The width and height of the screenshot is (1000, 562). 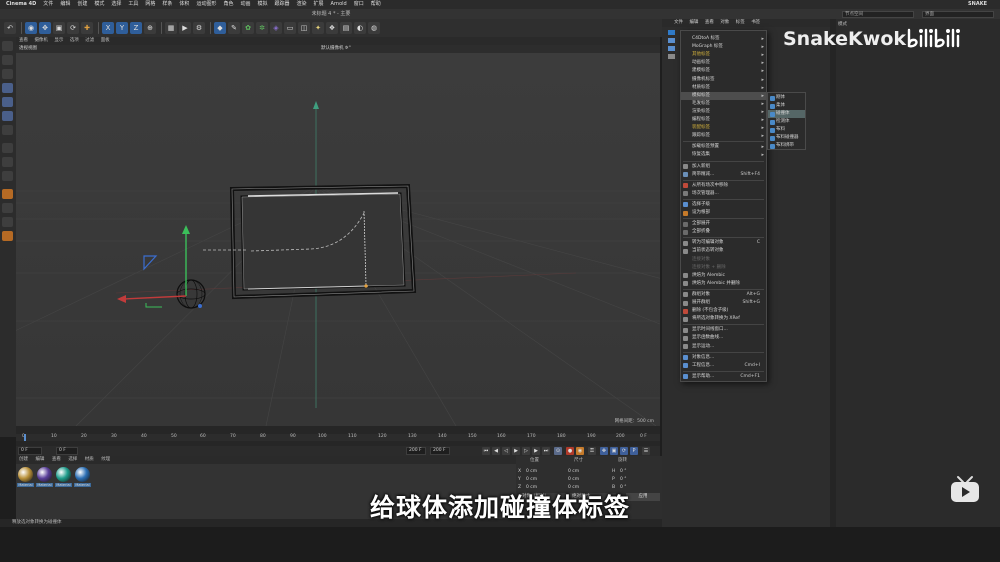 What do you see at coordinates (116, 4) in the screenshot?
I see `mac-menu-item: 选择` at bounding box center [116, 4].